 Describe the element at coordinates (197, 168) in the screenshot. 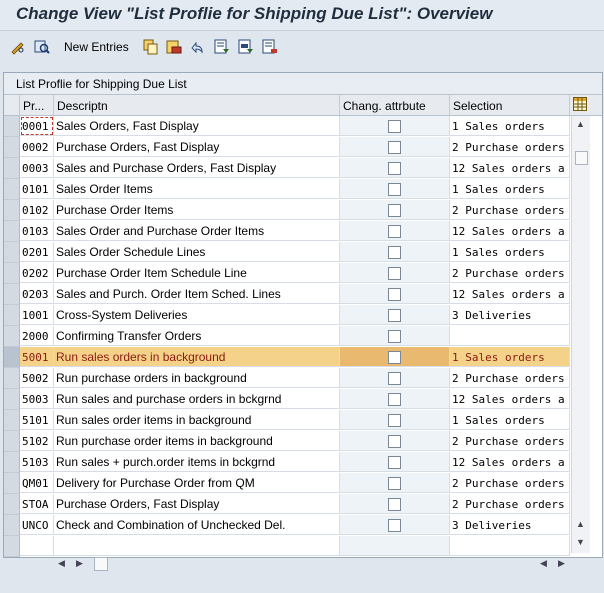

I see `cell-description: Sales and Purchase Orders, Fast Display` at that location.